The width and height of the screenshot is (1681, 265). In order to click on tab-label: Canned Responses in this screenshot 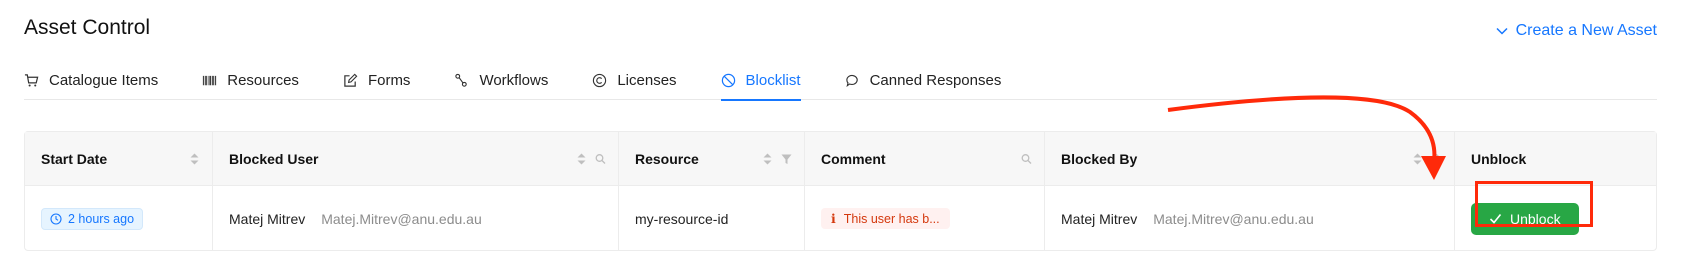, I will do `click(935, 80)`.